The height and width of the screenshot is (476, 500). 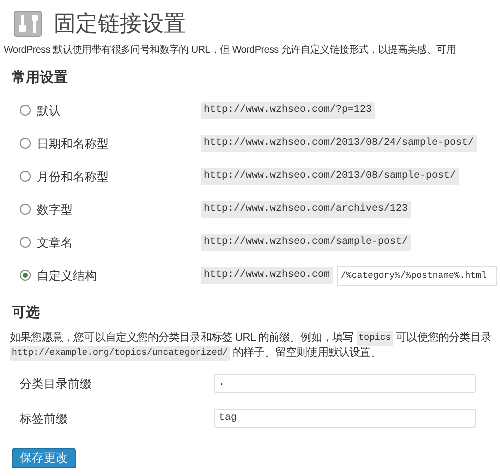 What do you see at coordinates (120, 353) in the screenshot?
I see `code-snippet: http://example.org/topics/uncategorized/` at bounding box center [120, 353].